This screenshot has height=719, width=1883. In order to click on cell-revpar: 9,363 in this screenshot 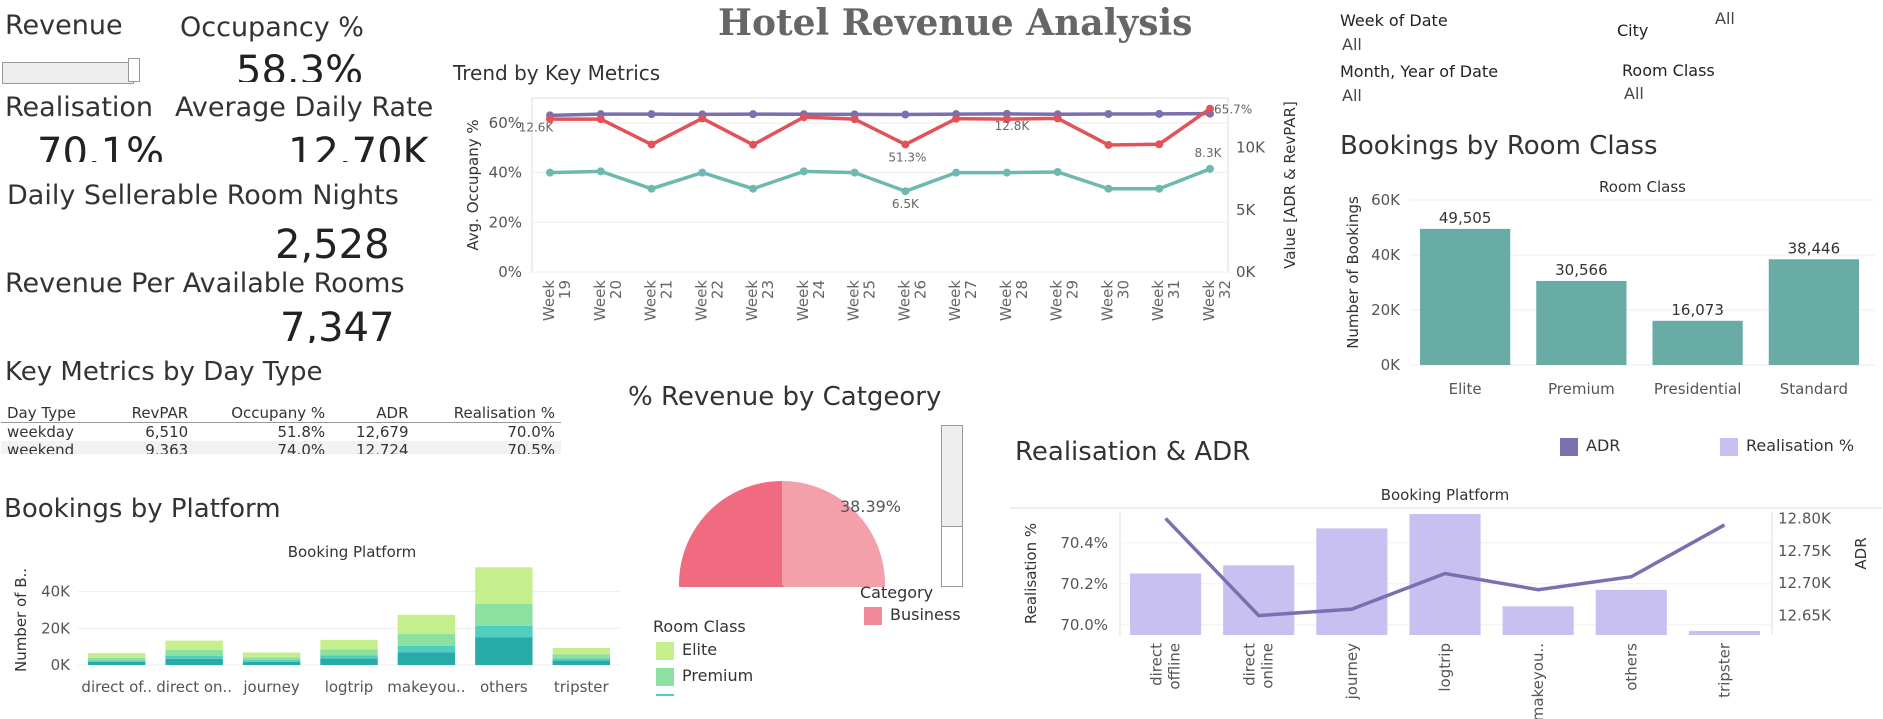, I will do `click(150, 447)`.